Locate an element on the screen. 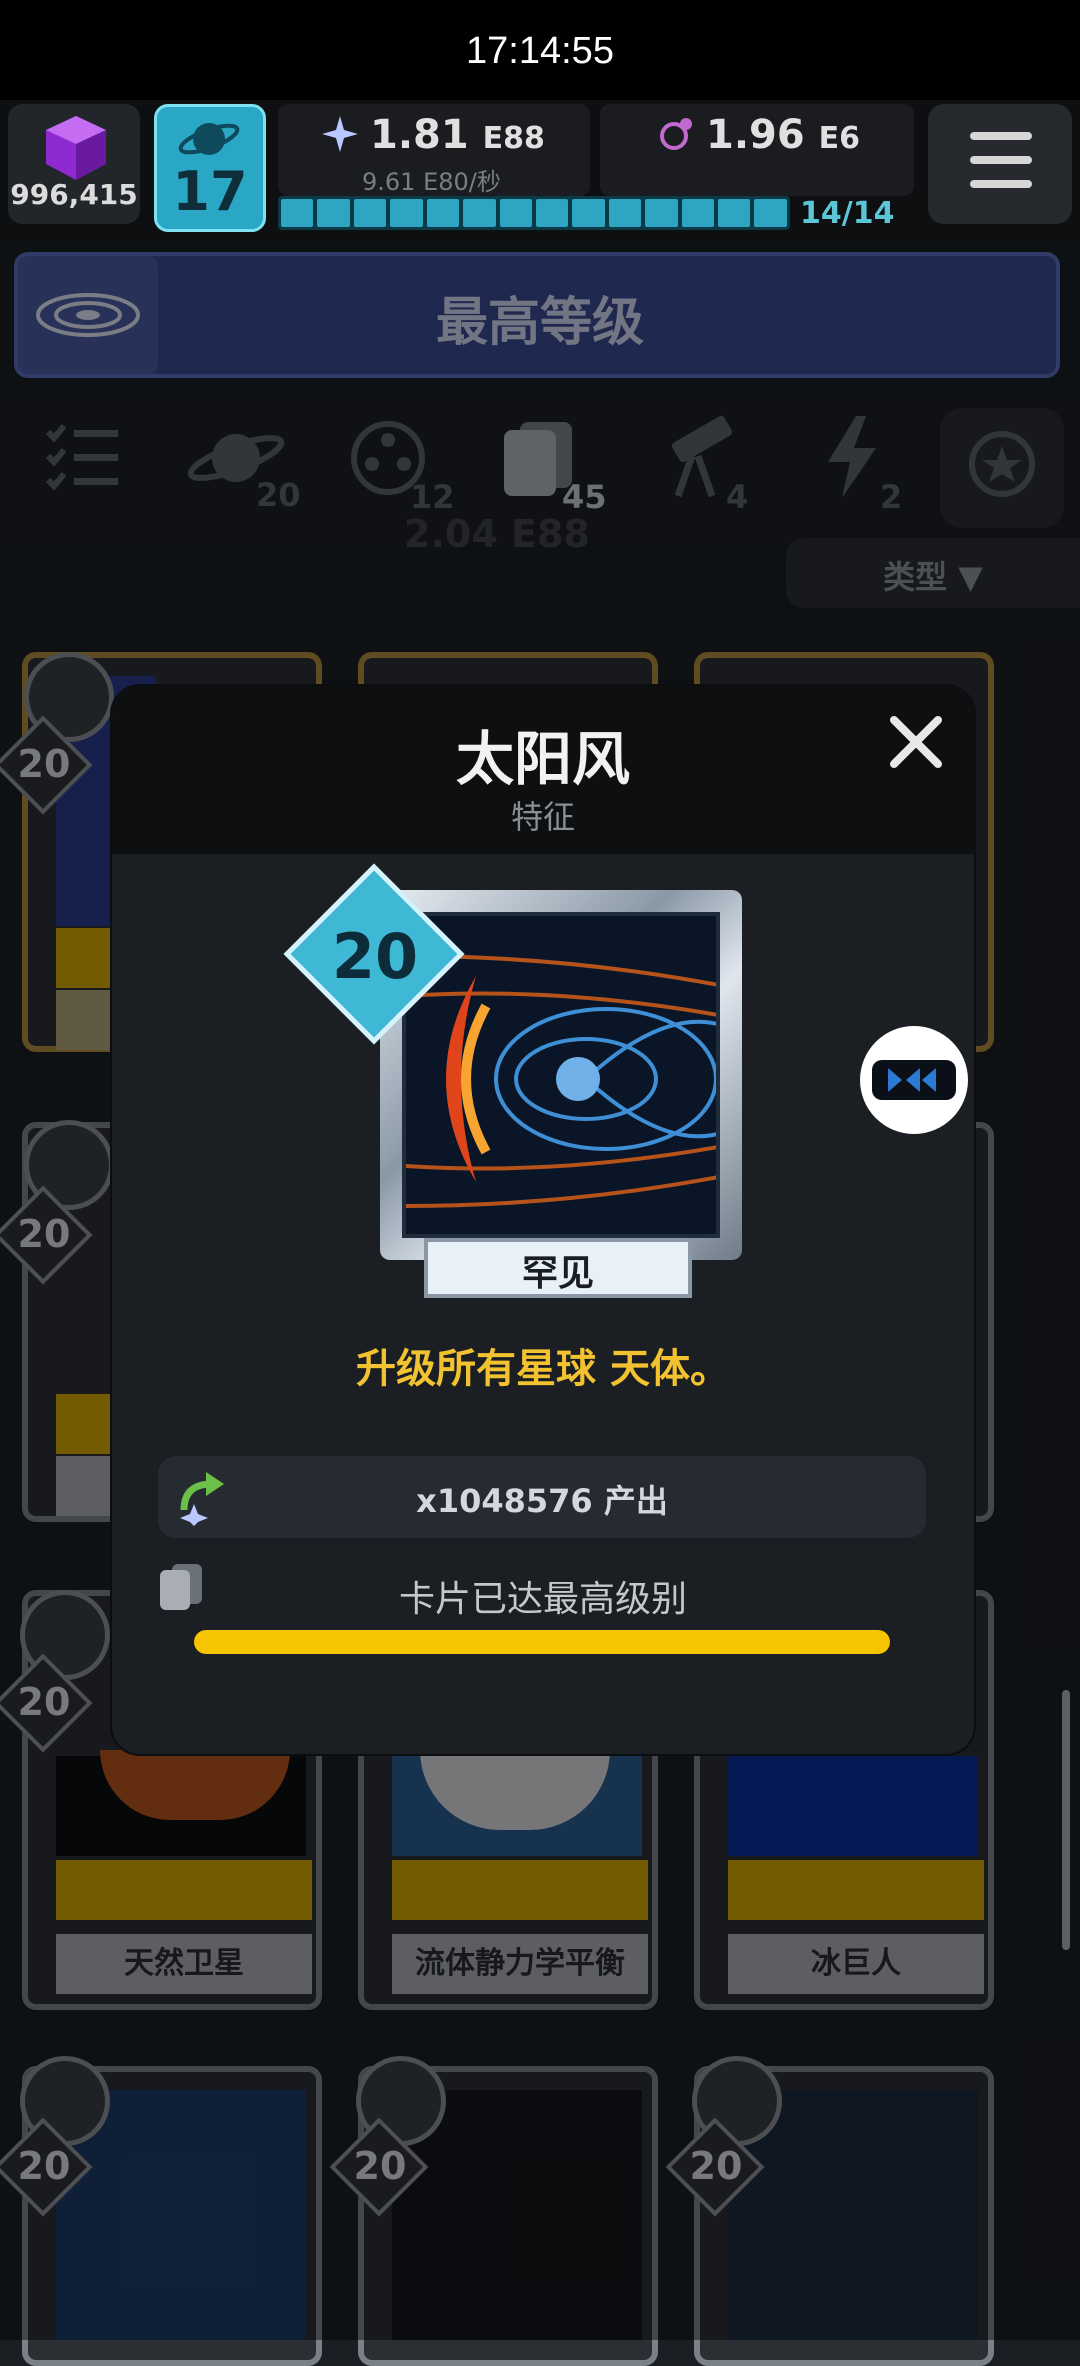 Image resolution: width=1080 pixels, height=2366 pixels. menu-icon is located at coordinates (1001, 136).